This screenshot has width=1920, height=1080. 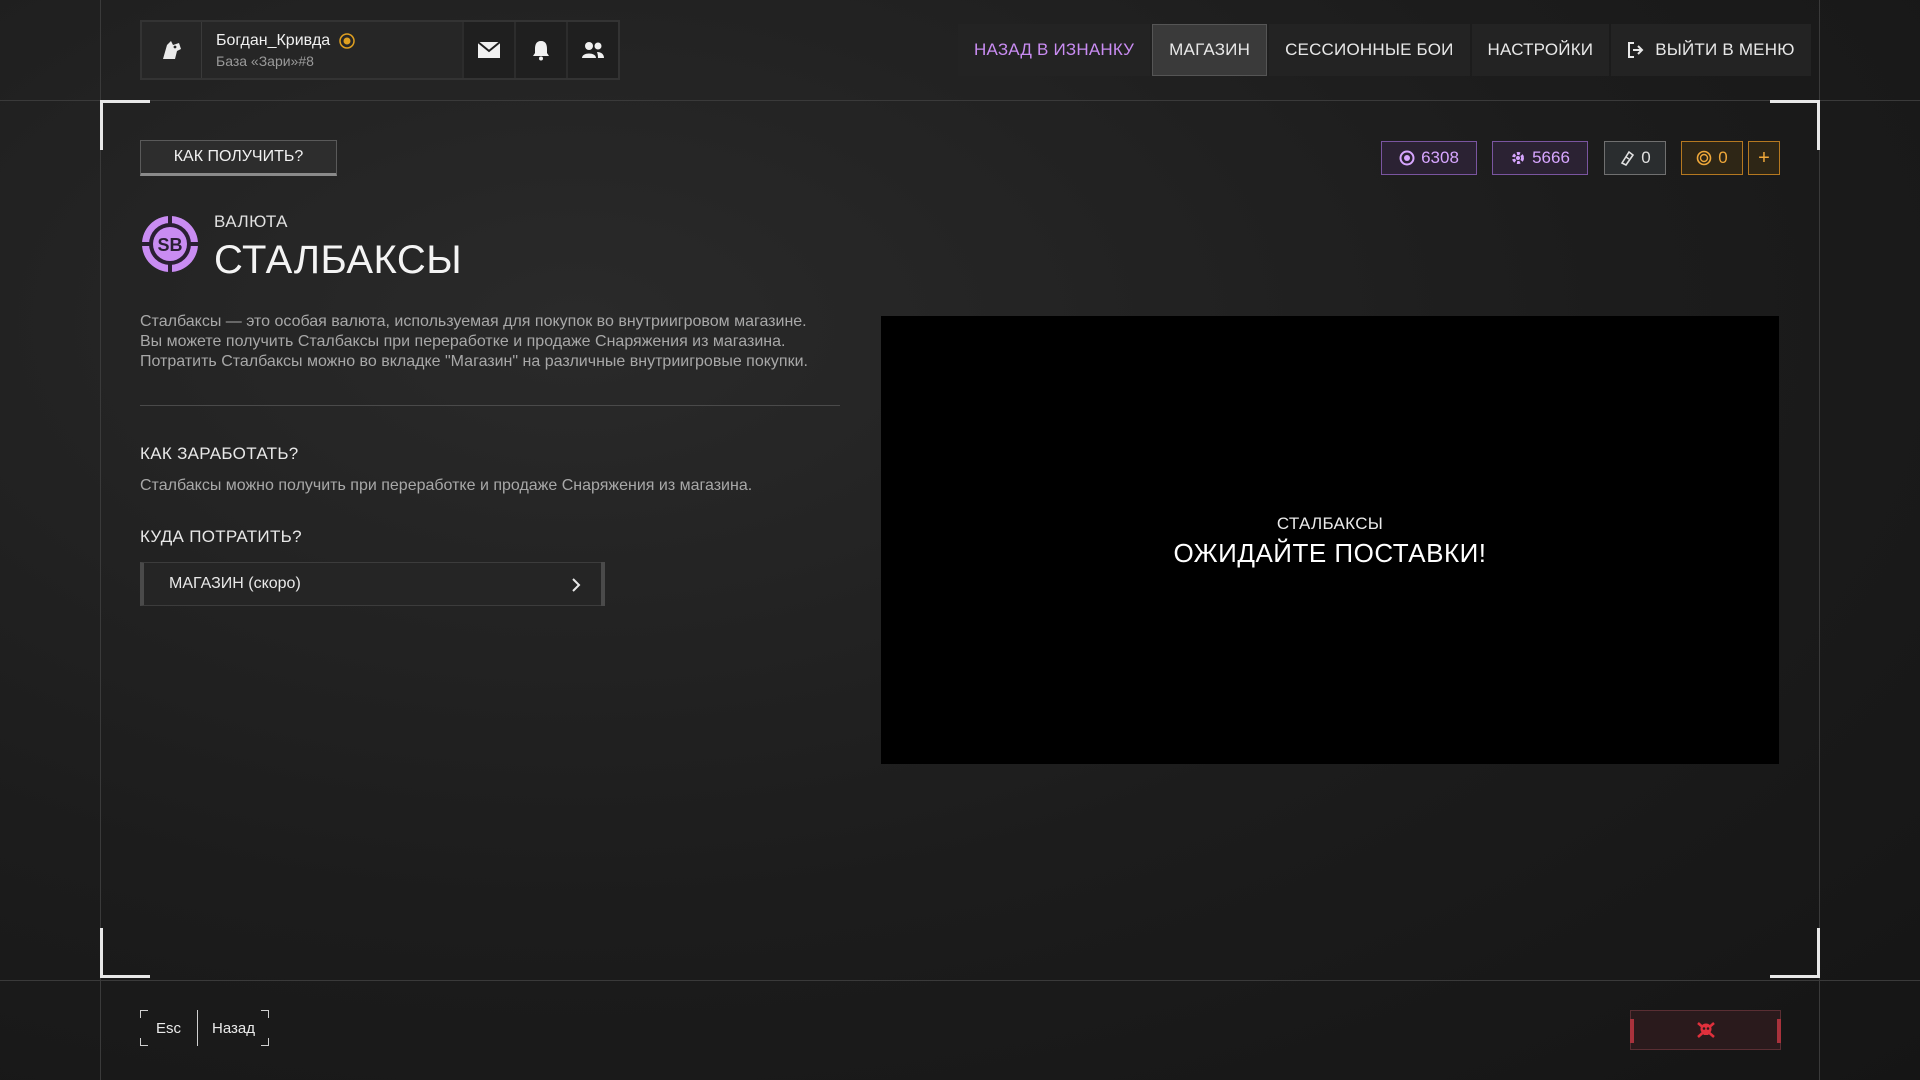 I want to click on back-button: Назад, so click(x=233, y=1028).